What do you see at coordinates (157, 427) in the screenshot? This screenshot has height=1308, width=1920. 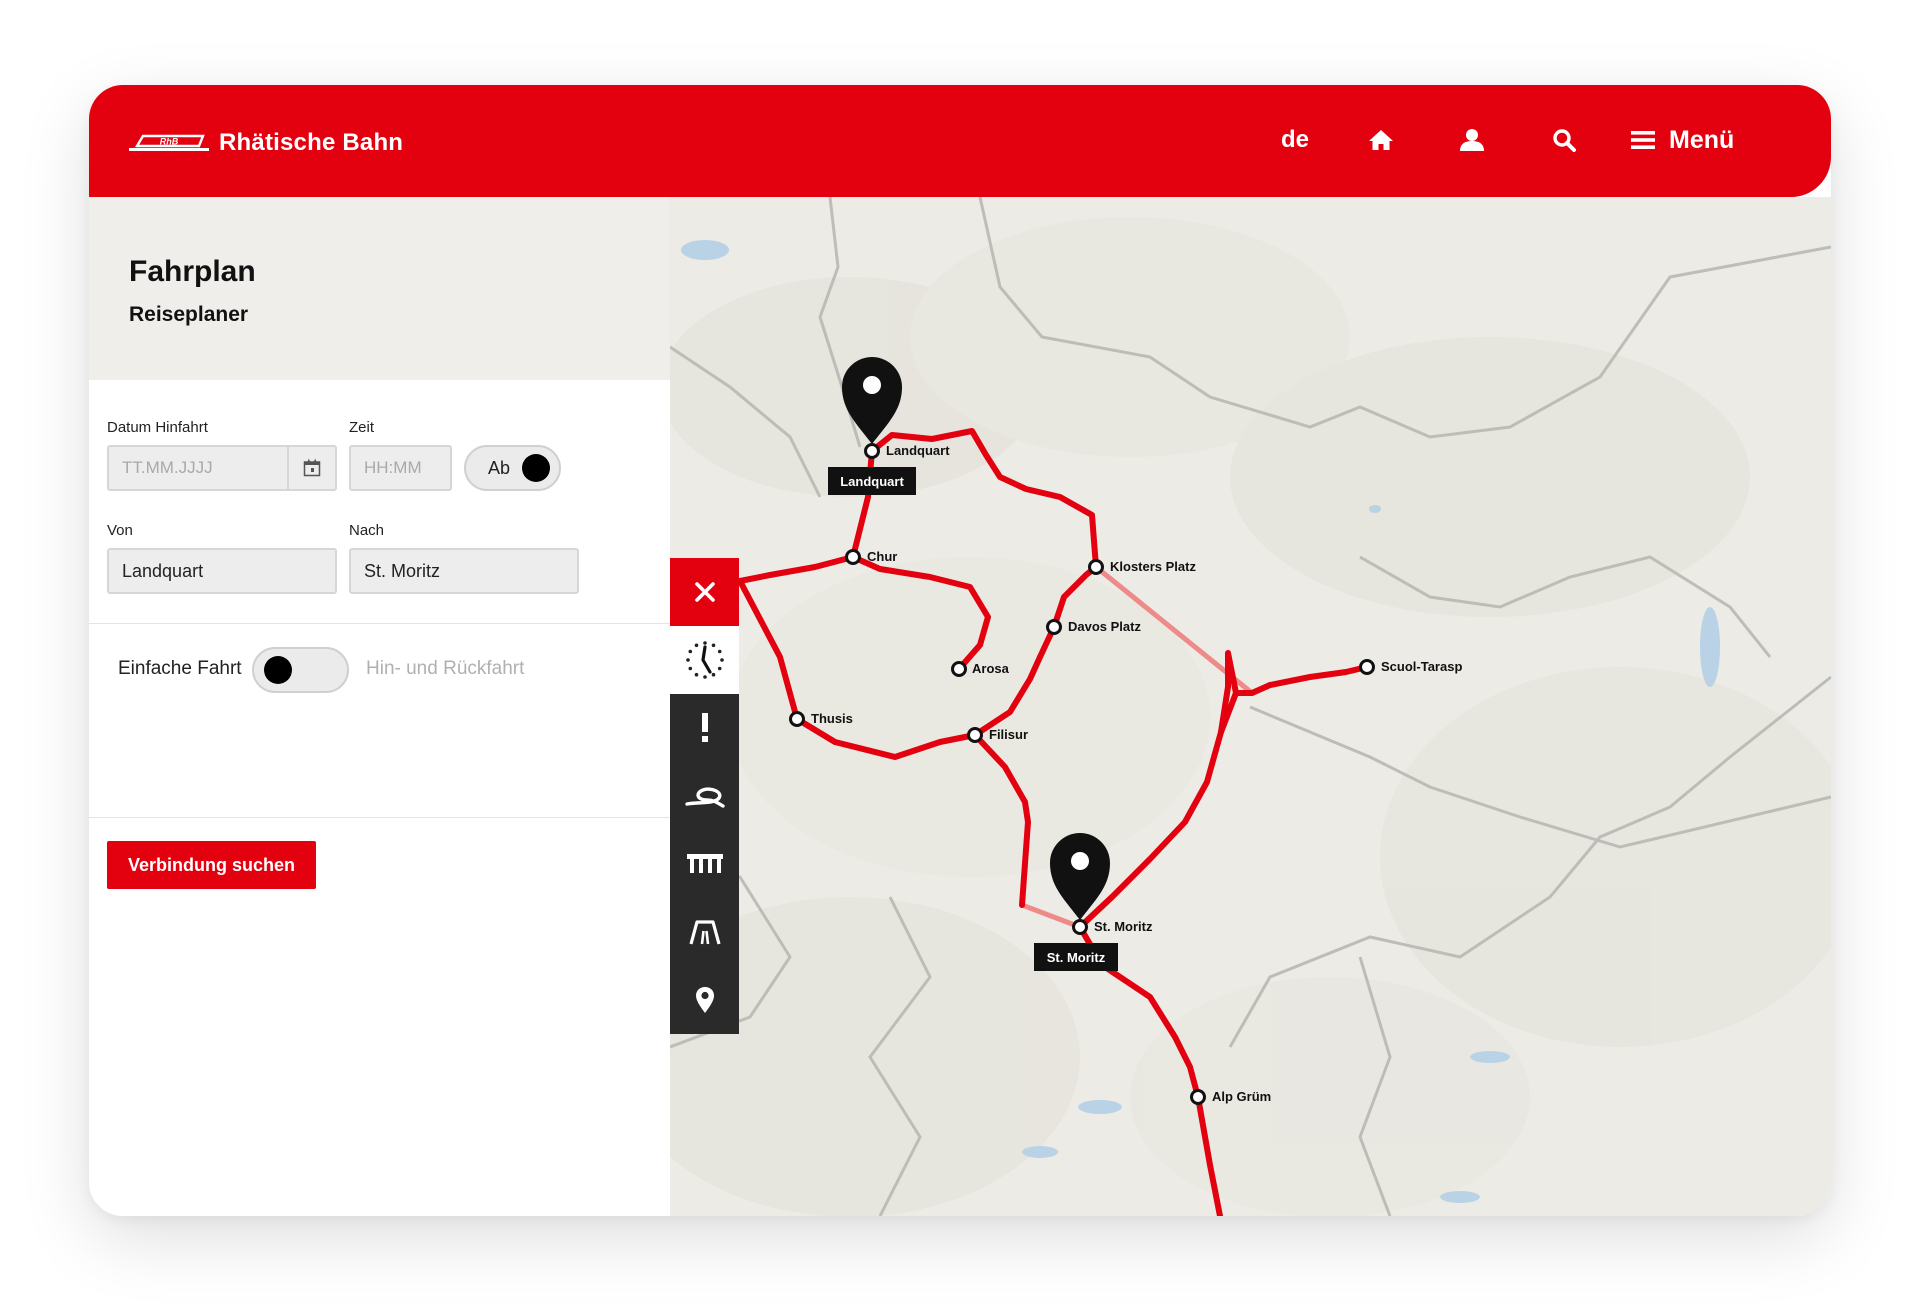 I see `date-label: Datum Hinfahrt` at bounding box center [157, 427].